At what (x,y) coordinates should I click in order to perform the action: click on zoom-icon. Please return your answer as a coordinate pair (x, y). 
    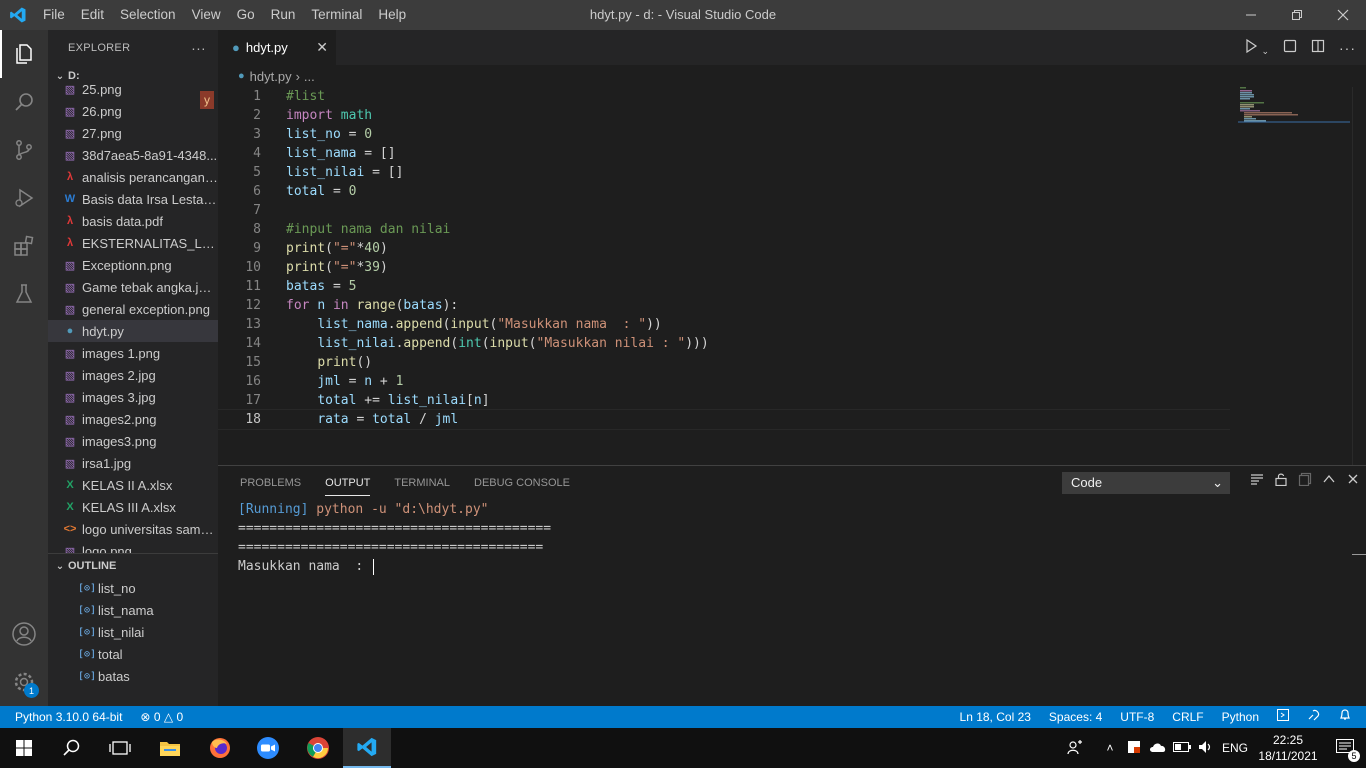
    Looking at the image, I should click on (268, 748).